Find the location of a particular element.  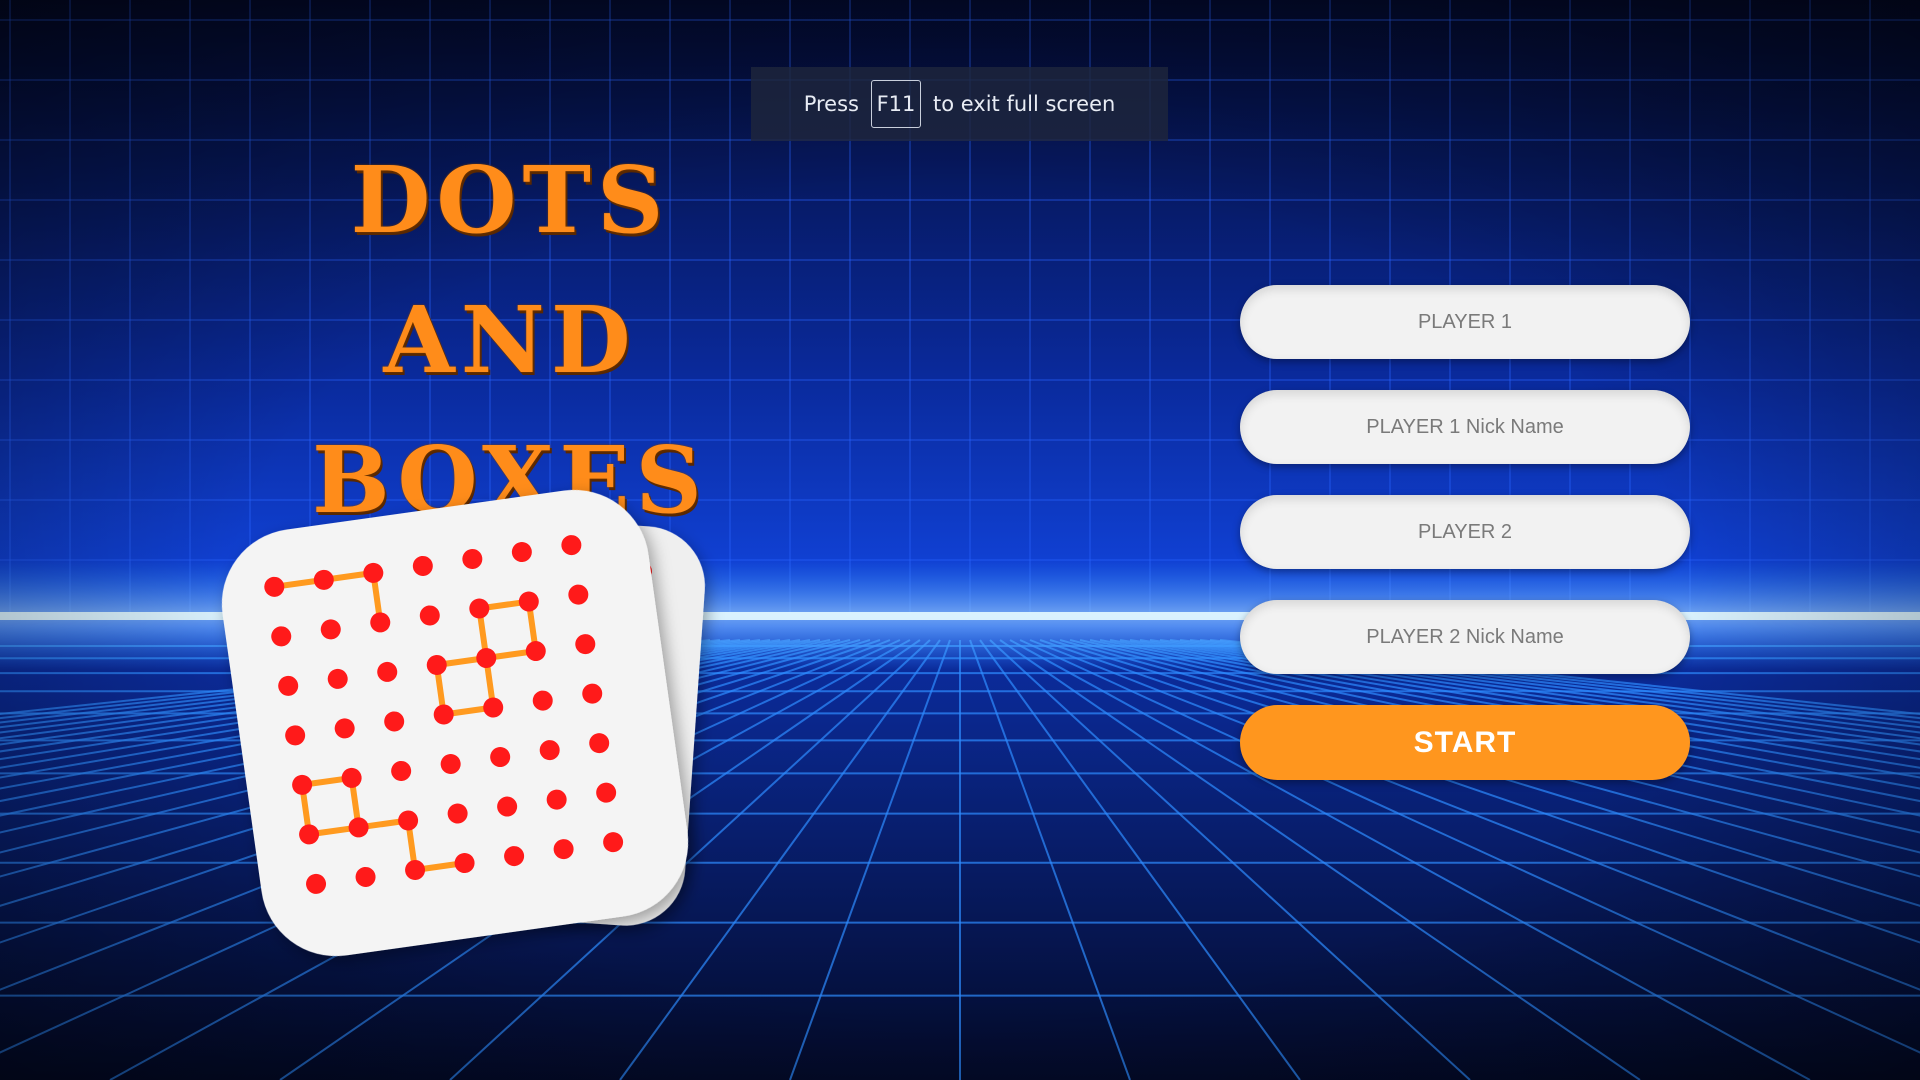

game-title-line-1: DOTS AND is located at coordinates (510, 270).